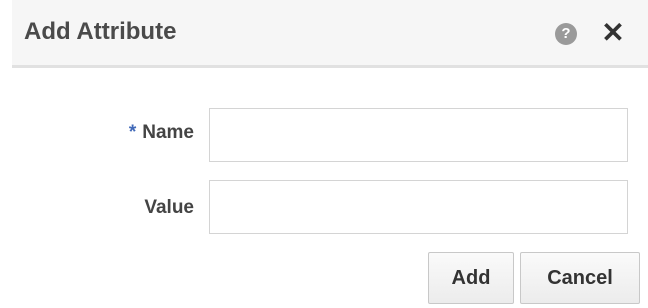 The image size is (648, 308). What do you see at coordinates (169, 207) in the screenshot?
I see `value-label: Value` at bounding box center [169, 207].